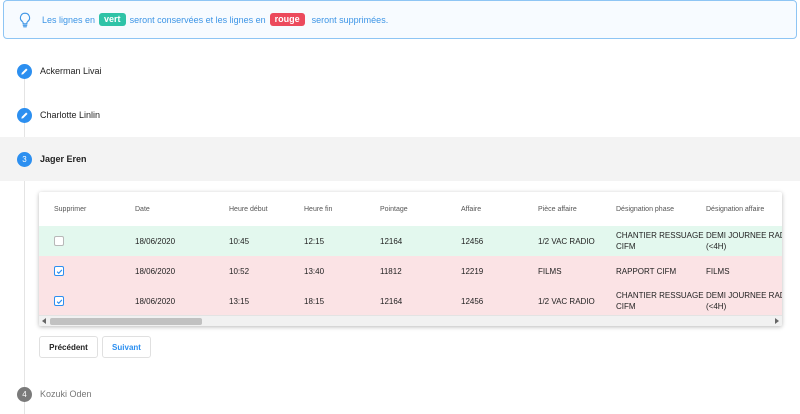 This screenshot has width=800, height=414. Describe the element at coordinates (735, 209) in the screenshot. I see `col-designation-affaire: Désignation affaire` at that location.